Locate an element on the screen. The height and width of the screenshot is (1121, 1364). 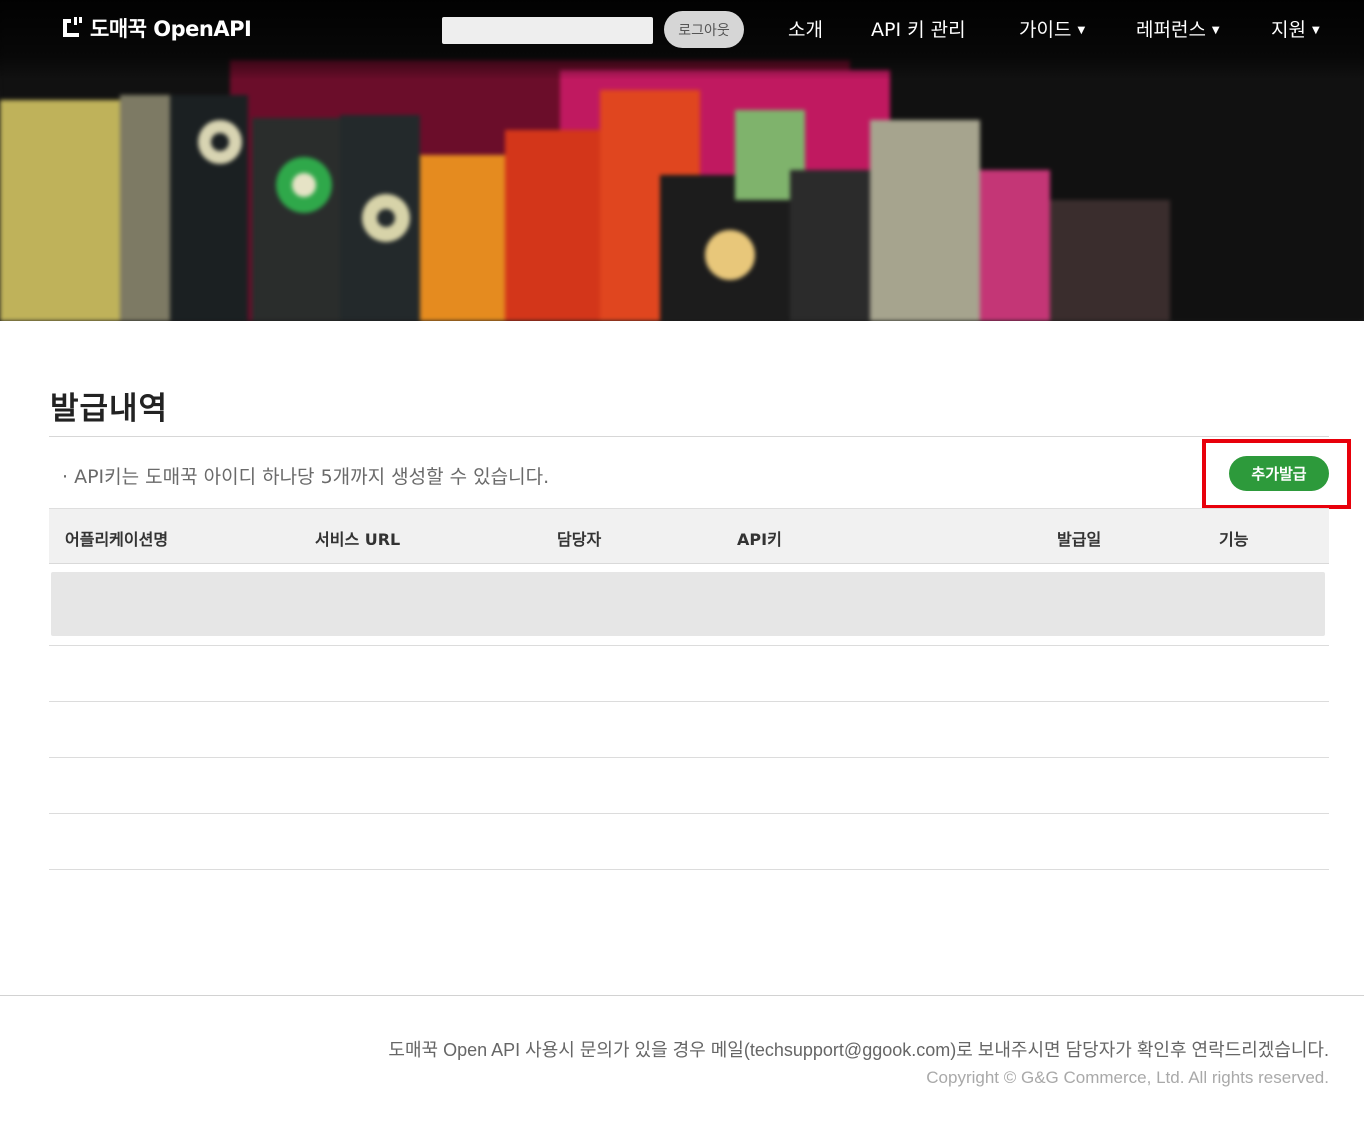
table-header: 어플리케이션명 서비스 URL 담당자 API키 발급일 기능 is located at coordinates (689, 536).